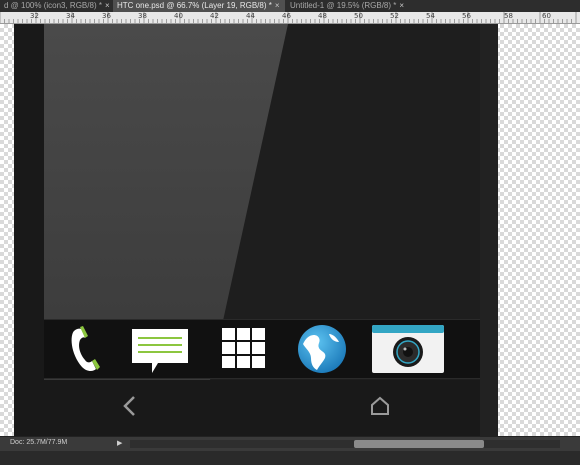 The height and width of the screenshot is (465, 580). Describe the element at coordinates (358, 16) in the screenshot. I see `ruler-label: 50` at that location.